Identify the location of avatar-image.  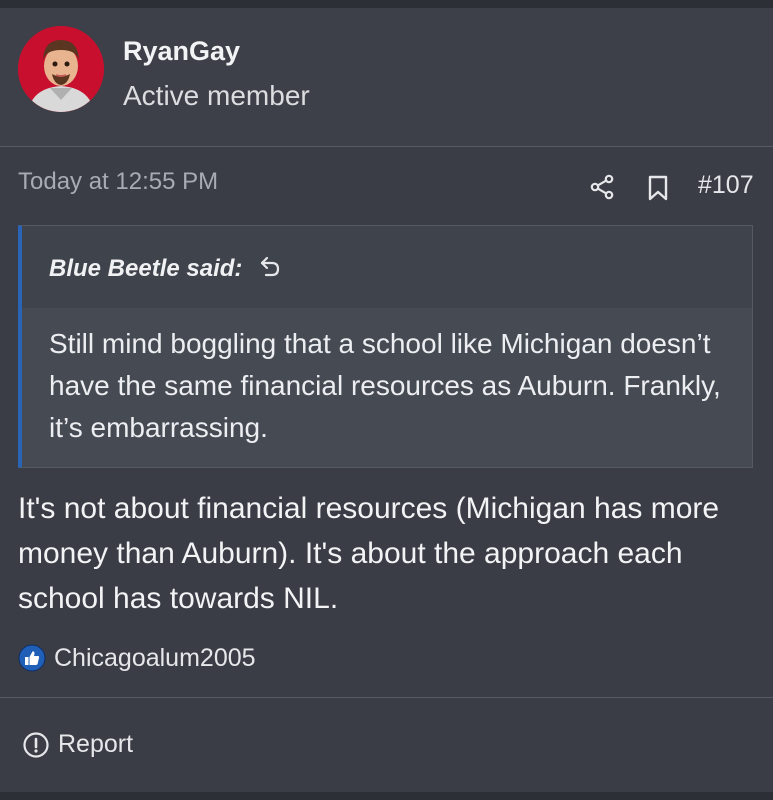
(61, 69).